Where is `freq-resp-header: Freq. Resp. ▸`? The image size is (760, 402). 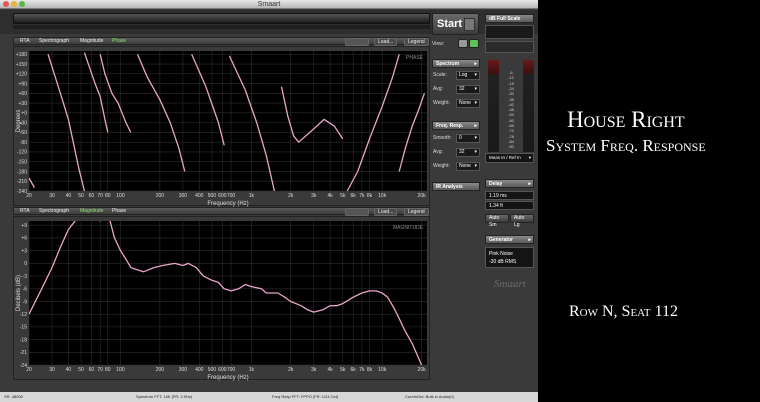 freq-resp-header: Freq. Resp. ▸ is located at coordinates (456, 125).